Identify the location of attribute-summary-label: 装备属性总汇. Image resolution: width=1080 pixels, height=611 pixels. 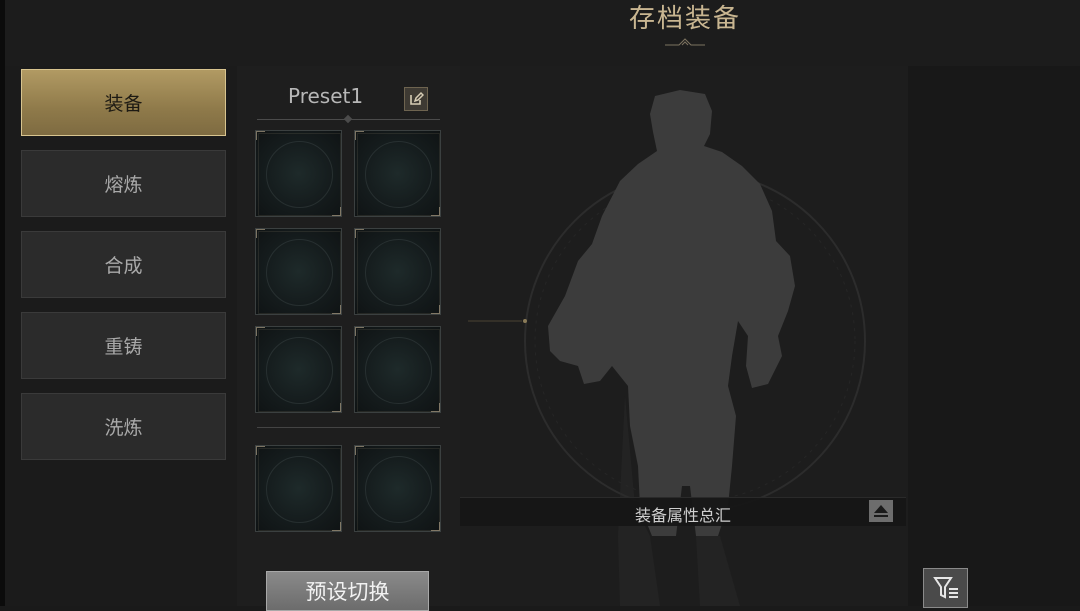
(682, 515).